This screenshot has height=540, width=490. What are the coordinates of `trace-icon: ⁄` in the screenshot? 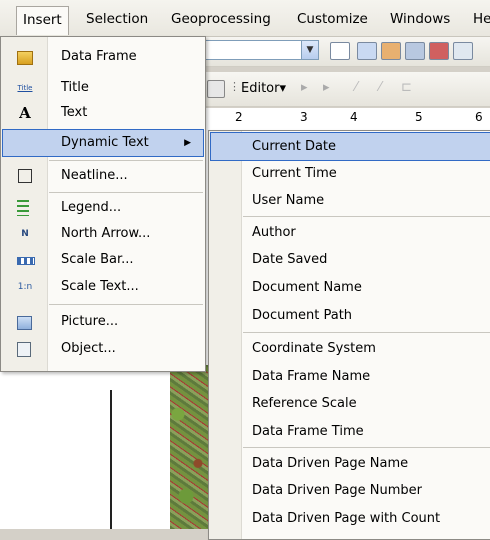 It's located at (380, 87).